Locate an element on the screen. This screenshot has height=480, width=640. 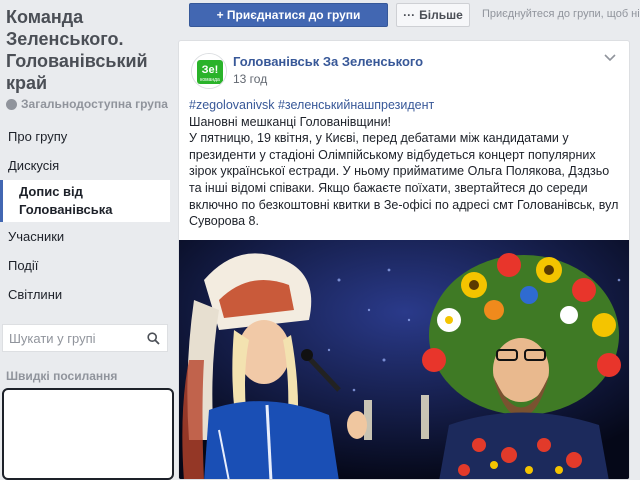
post-hashtags: #zegolovanivsk #зеленськийнашпрезидент is located at coordinates (404, 105).